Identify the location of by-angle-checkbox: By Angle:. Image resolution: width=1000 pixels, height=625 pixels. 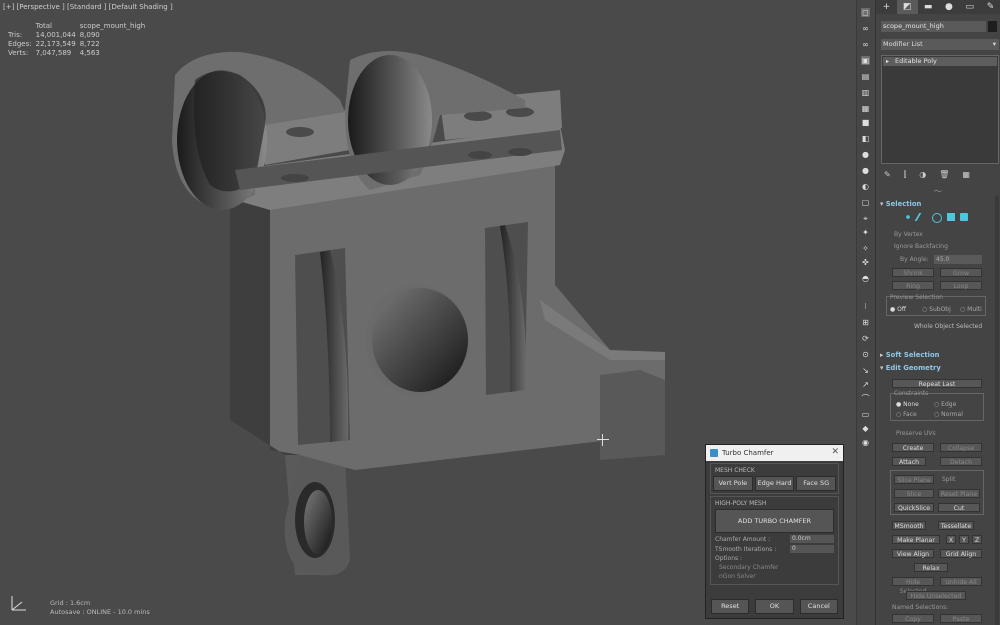
(914, 259).